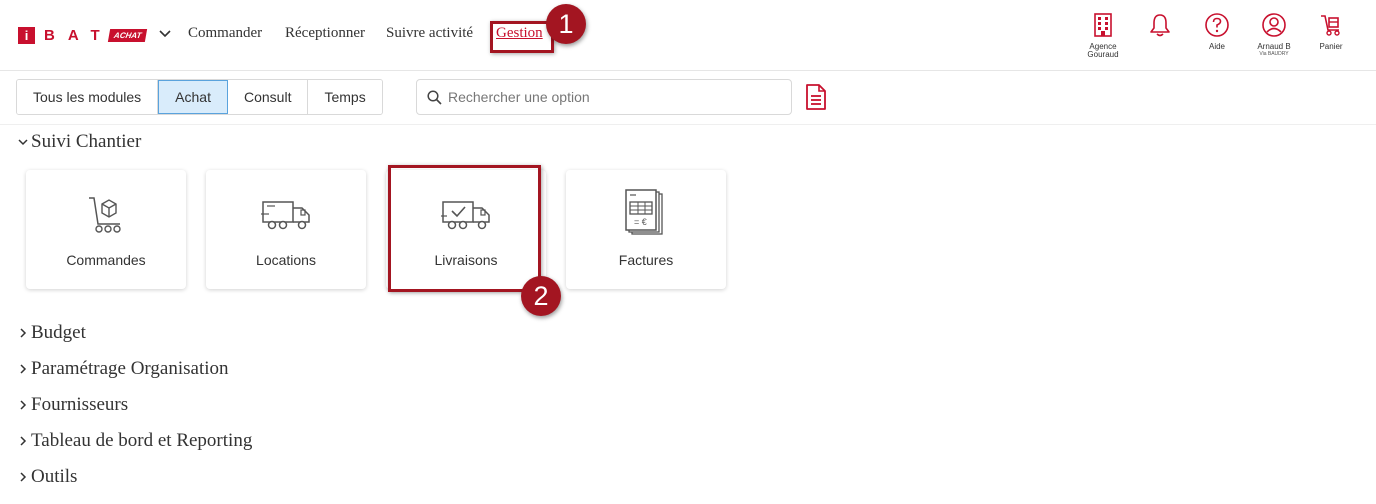  Describe the element at coordinates (142, 440) in the screenshot. I see `section-title: Tableau de bord et Reporting` at that location.